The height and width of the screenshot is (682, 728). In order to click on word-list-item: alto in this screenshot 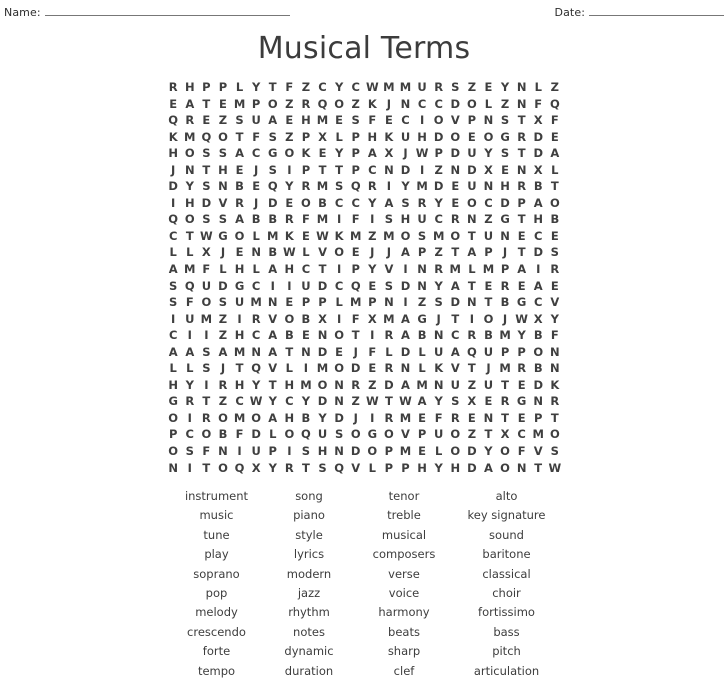, I will do `click(506, 496)`.